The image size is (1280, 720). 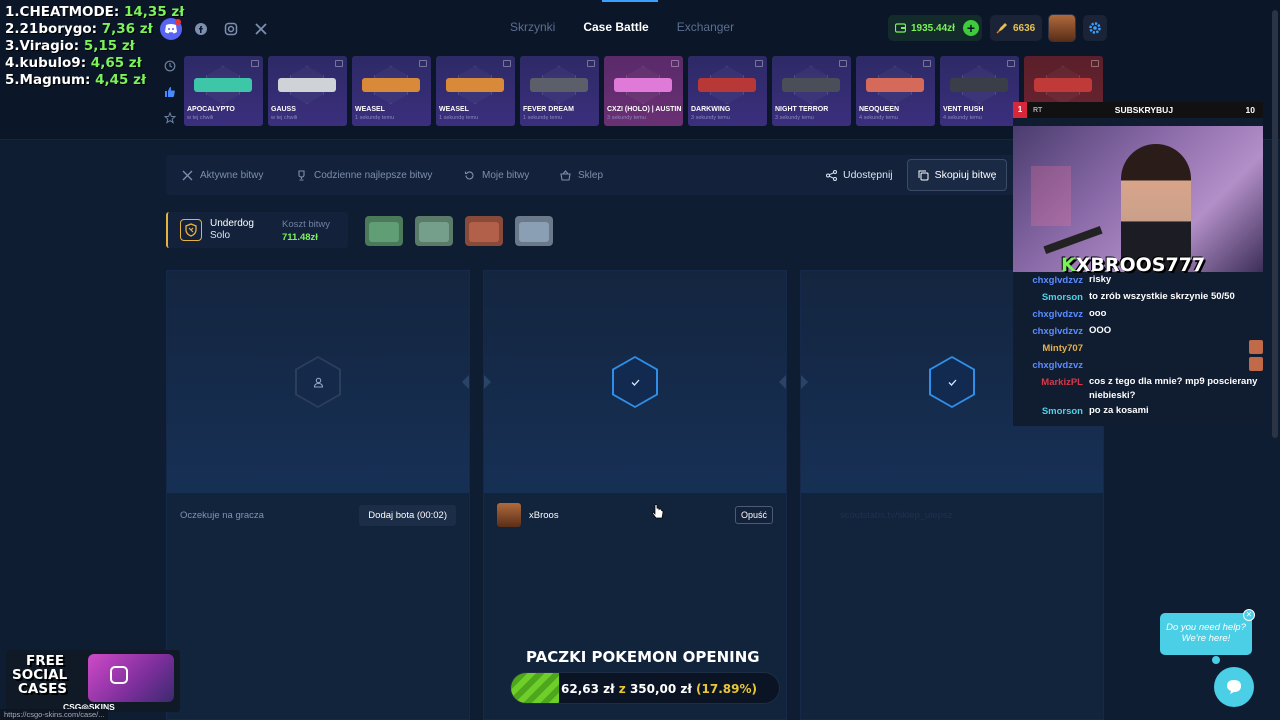 What do you see at coordinates (459, 231) in the screenshot?
I see `battle-cases` at bounding box center [459, 231].